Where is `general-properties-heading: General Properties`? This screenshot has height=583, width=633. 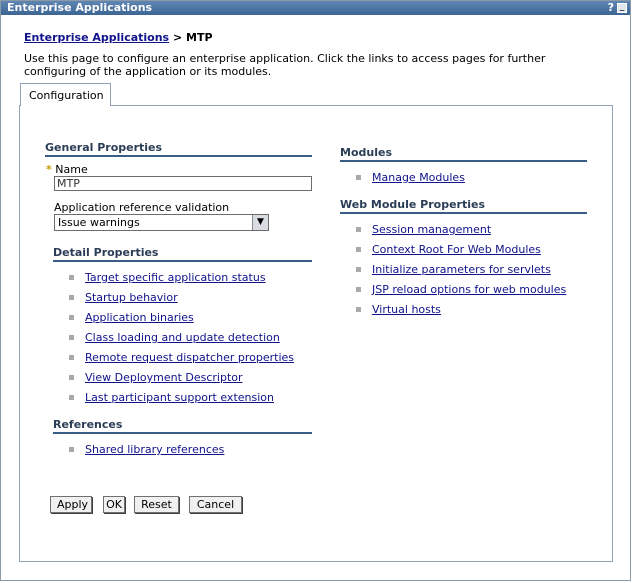 general-properties-heading: General Properties is located at coordinates (178, 149).